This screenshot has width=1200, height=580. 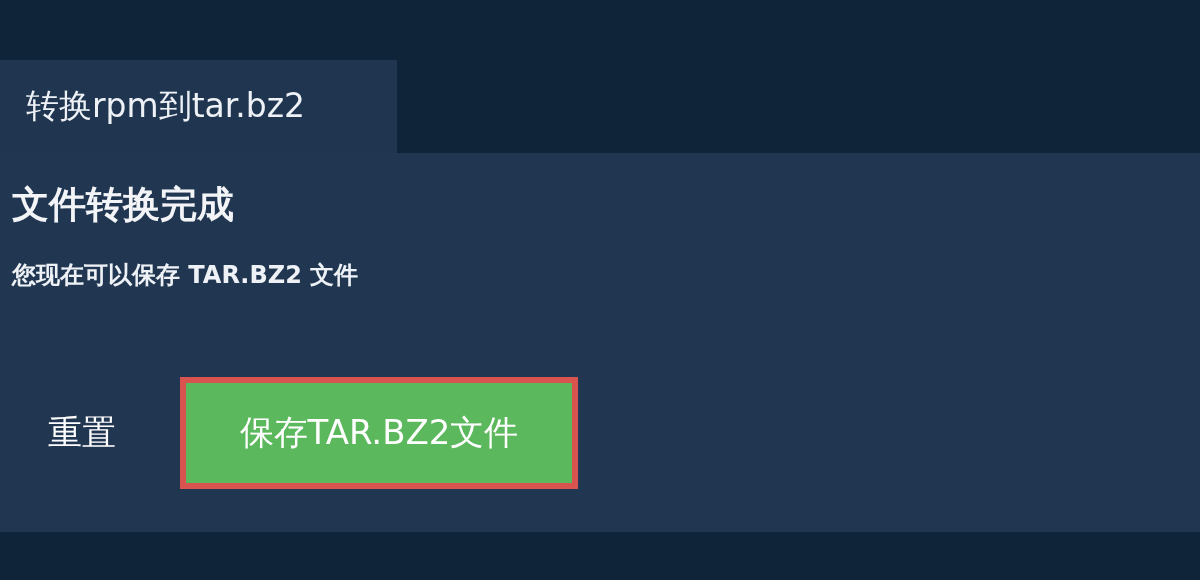 I want to click on tab: 转换rpm到tar.bz2, so click(x=198, y=106).